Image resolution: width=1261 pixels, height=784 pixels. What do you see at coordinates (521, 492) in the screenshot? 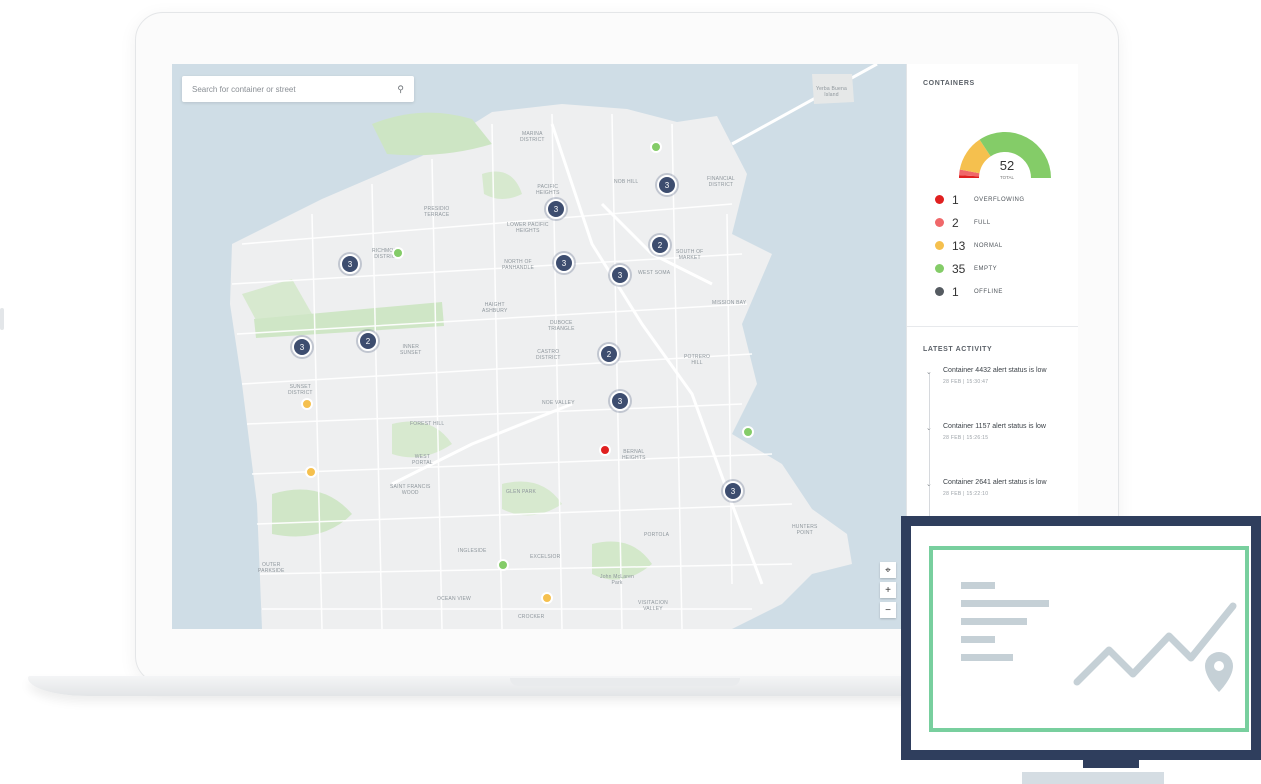
I see `map-label-glenpark: GLEN PARK` at bounding box center [521, 492].